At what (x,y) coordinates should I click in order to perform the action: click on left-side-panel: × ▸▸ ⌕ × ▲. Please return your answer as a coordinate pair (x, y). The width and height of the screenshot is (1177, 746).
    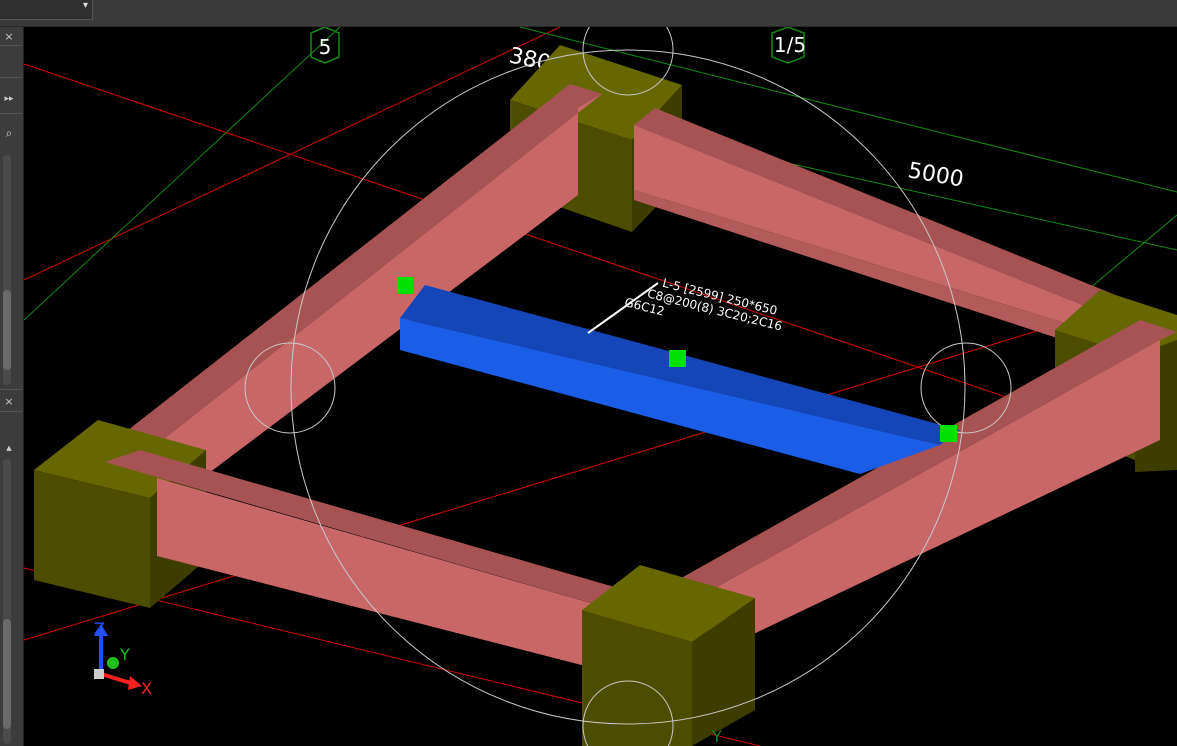
    Looking at the image, I should click on (12, 386).